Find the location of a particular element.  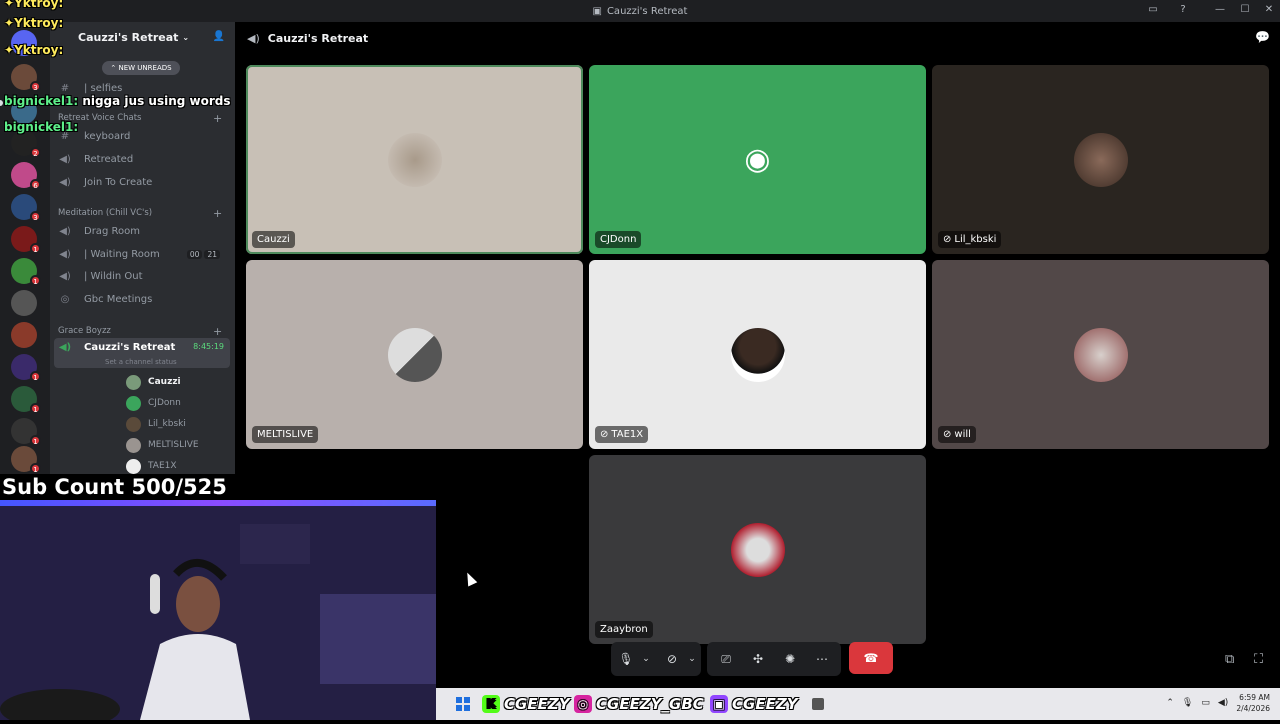

server-list: 3 2 6 3 1 1 1 1 1 1 is located at coordinates (25, 248).